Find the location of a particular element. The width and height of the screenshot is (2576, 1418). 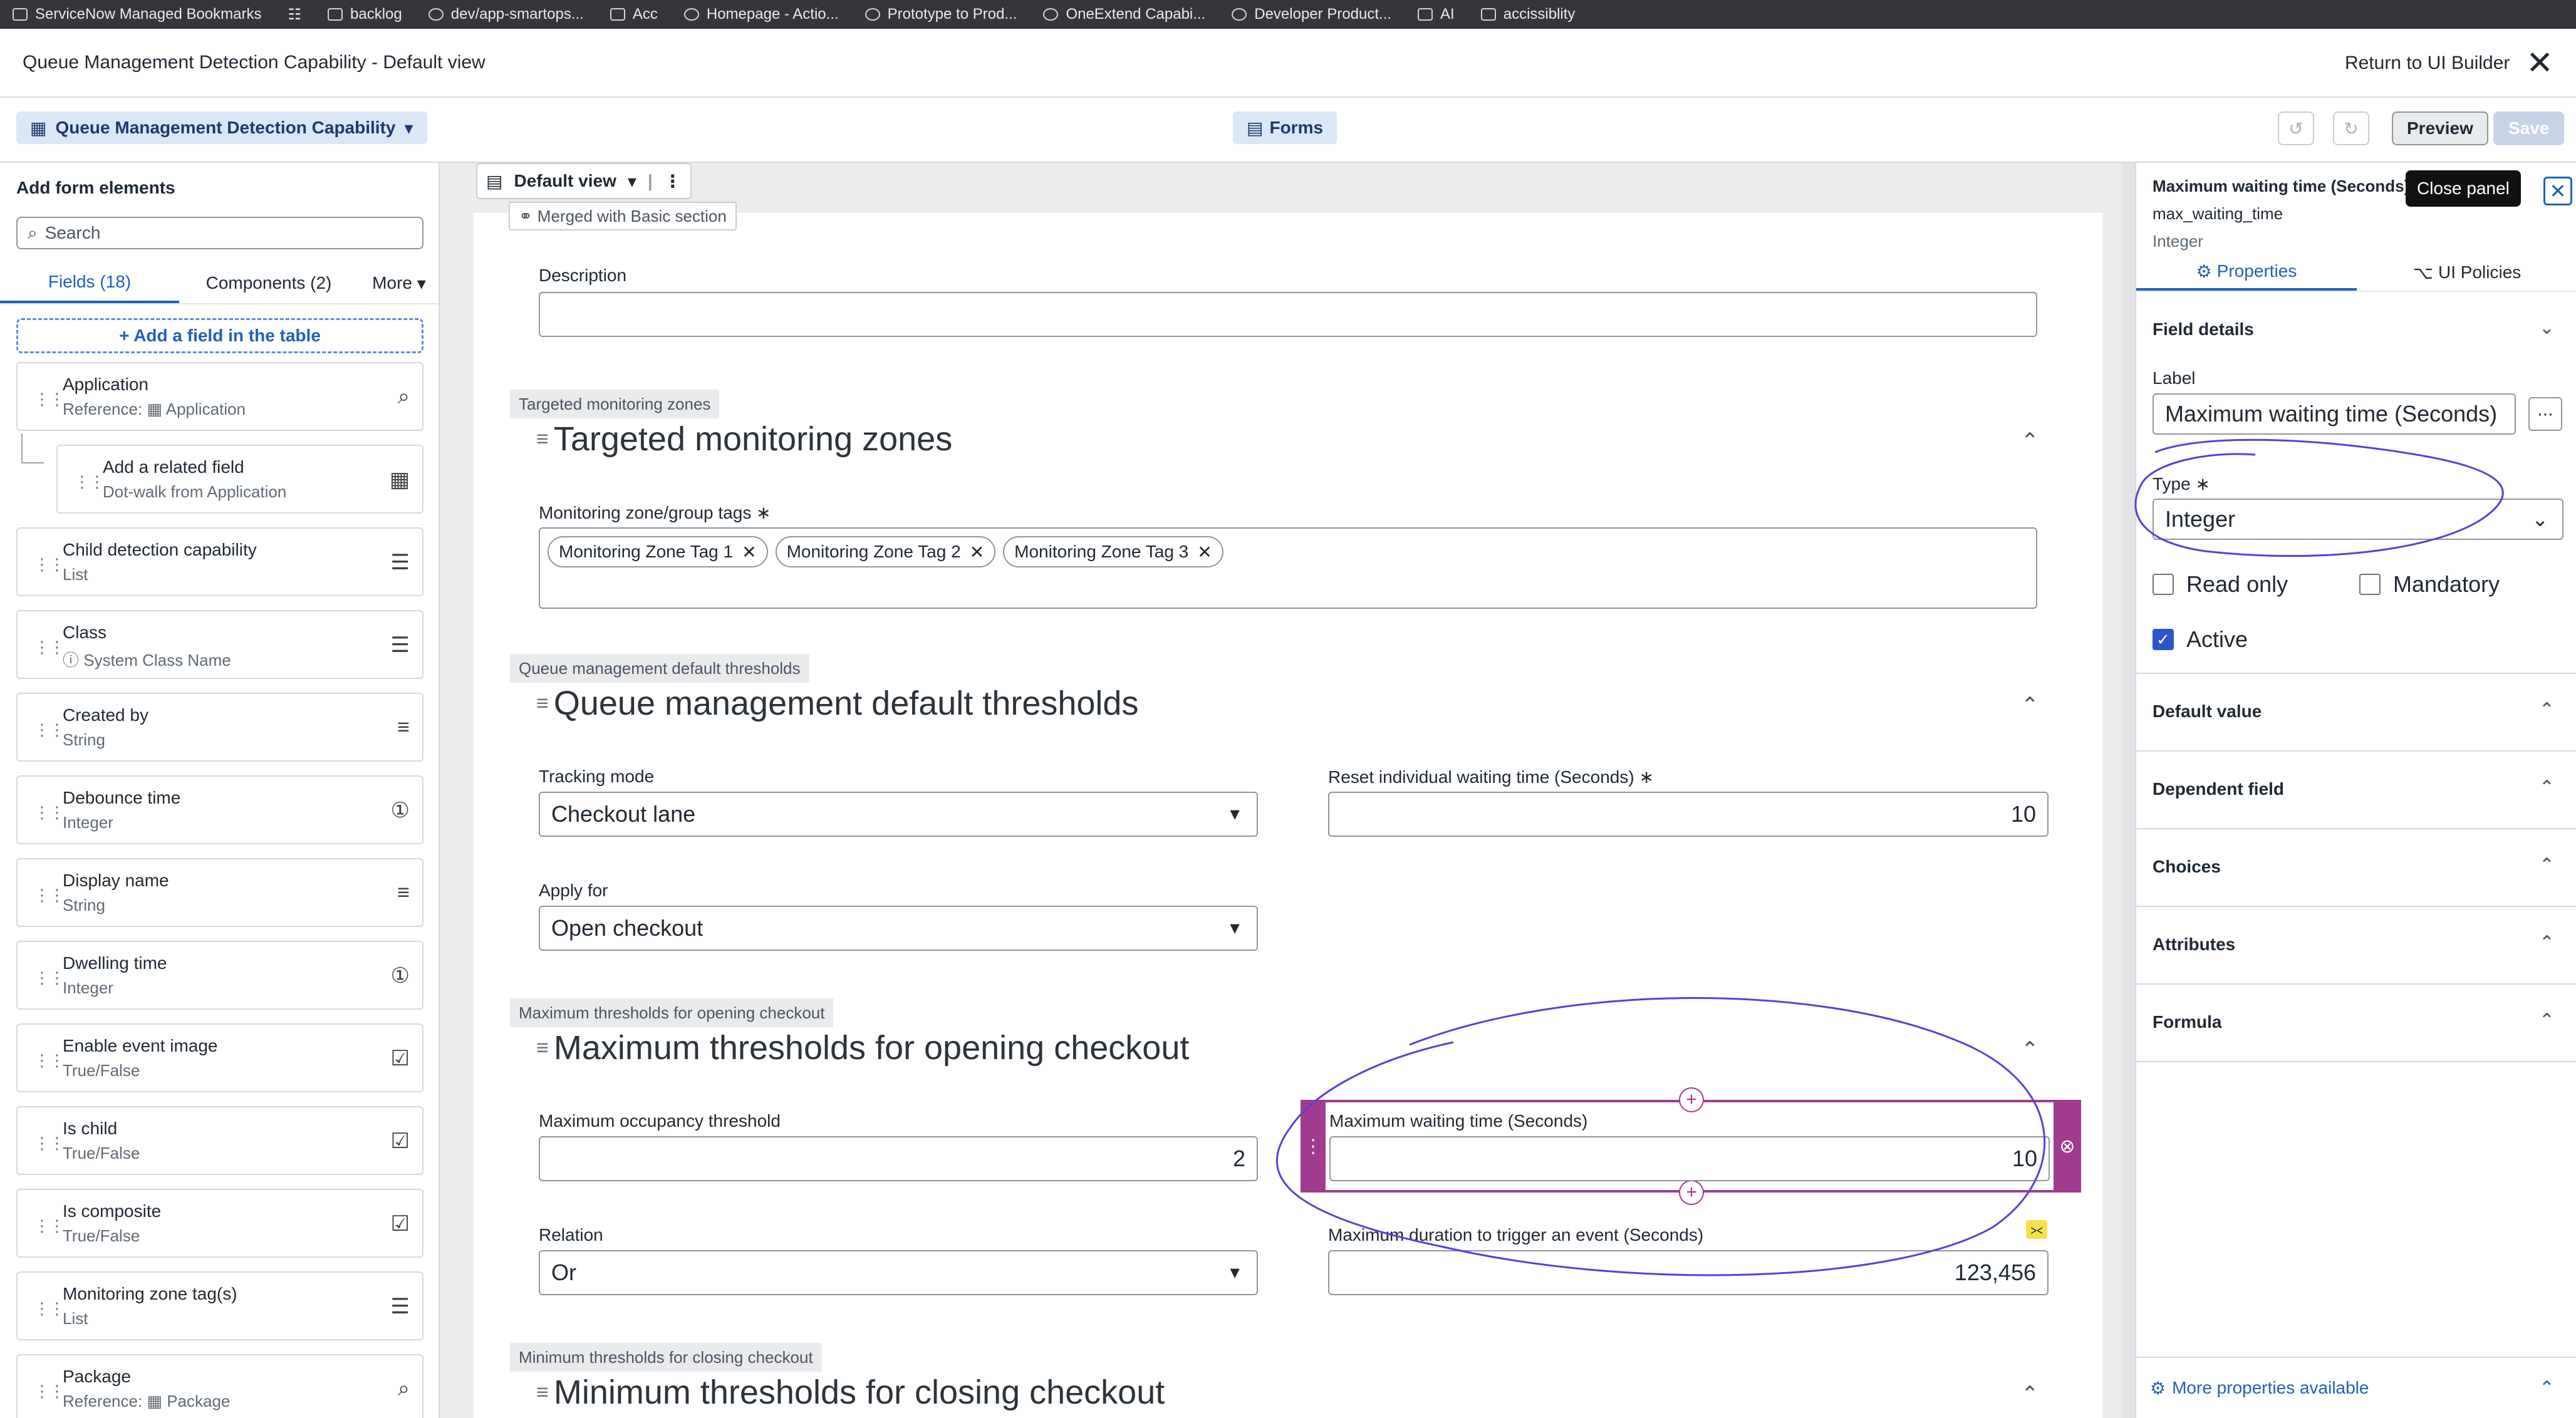

accordion-default-value: Default value ⌃ is located at coordinates (2356, 713).